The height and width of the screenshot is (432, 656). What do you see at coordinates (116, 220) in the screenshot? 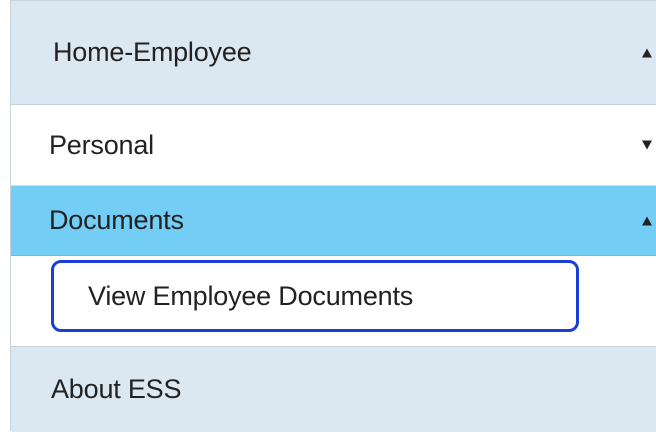
I see `menu-item-label: Documents` at bounding box center [116, 220].